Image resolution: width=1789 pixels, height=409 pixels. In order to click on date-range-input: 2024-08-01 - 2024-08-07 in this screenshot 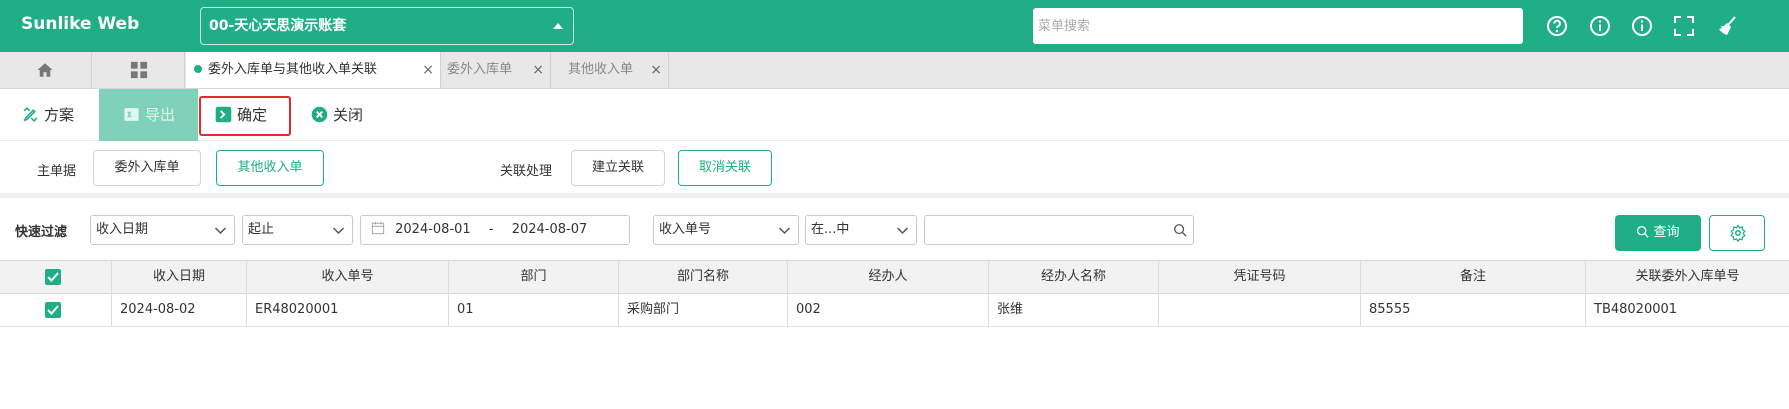, I will do `click(495, 230)`.